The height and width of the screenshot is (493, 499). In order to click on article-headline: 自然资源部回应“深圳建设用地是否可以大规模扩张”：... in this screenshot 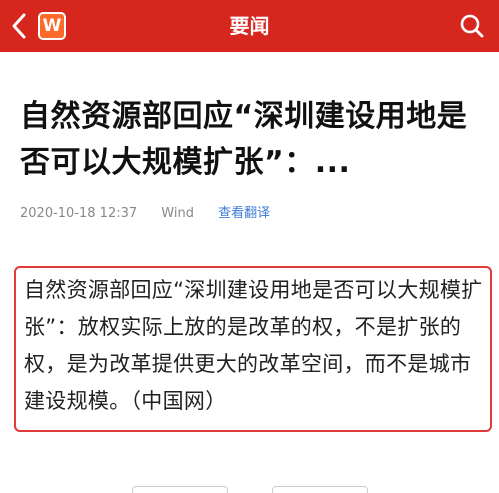, I will do `click(244, 139)`.